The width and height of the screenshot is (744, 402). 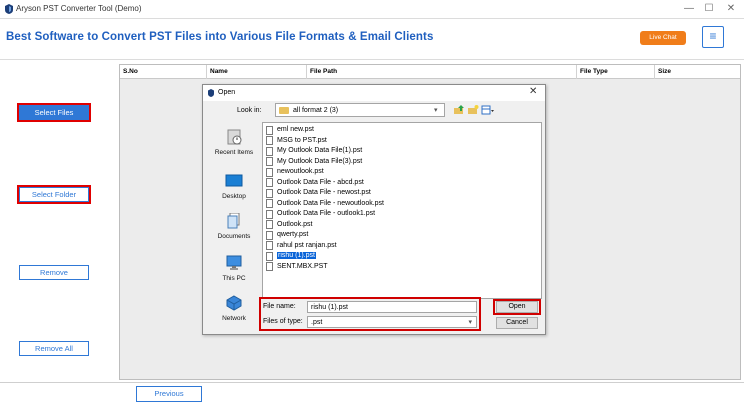 What do you see at coordinates (487, 110) in the screenshot?
I see `view-menu-icon` at bounding box center [487, 110].